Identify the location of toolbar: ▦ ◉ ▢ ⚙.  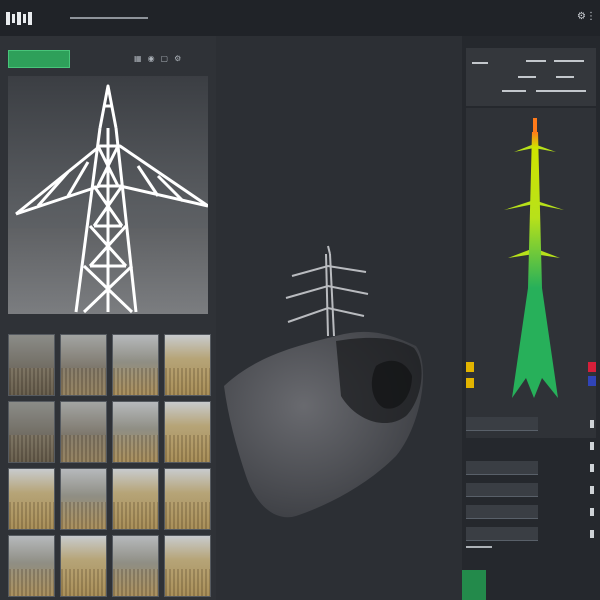
(157, 58).